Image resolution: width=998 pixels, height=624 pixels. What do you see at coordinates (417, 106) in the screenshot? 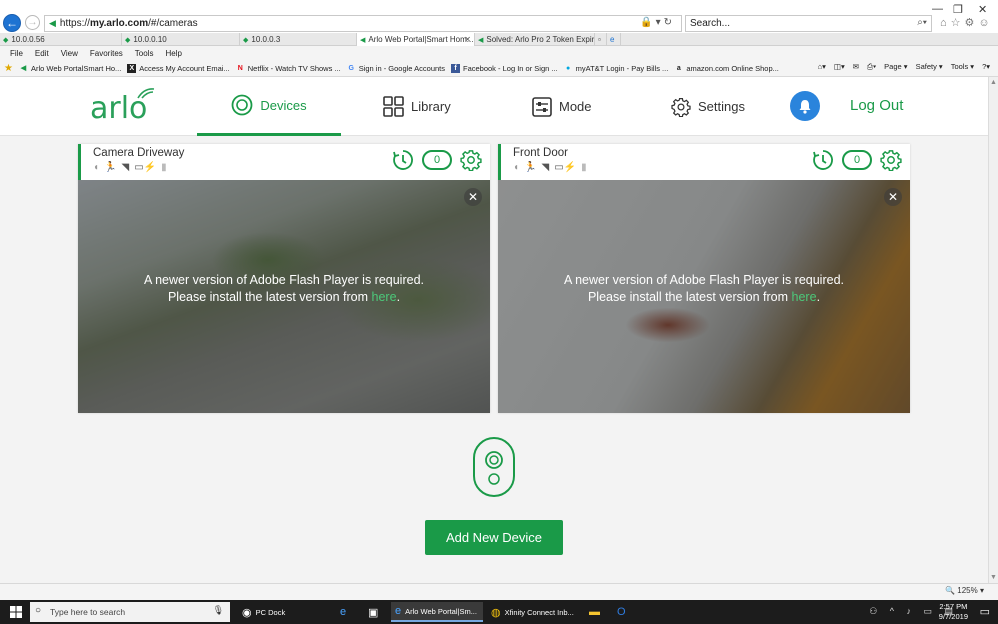
I see `nav-library: Library` at bounding box center [417, 106].